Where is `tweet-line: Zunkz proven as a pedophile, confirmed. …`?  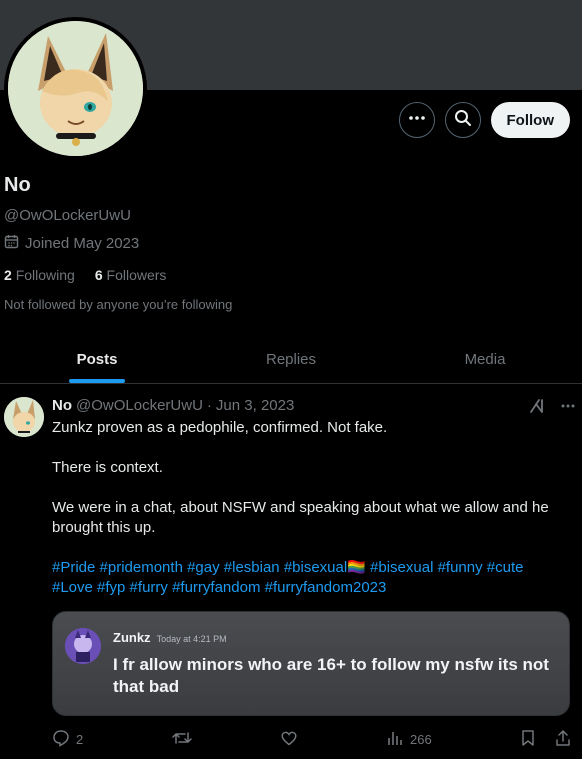
tweet-line: Zunkz proven as a pedophile, confirmed. … is located at coordinates (220, 427).